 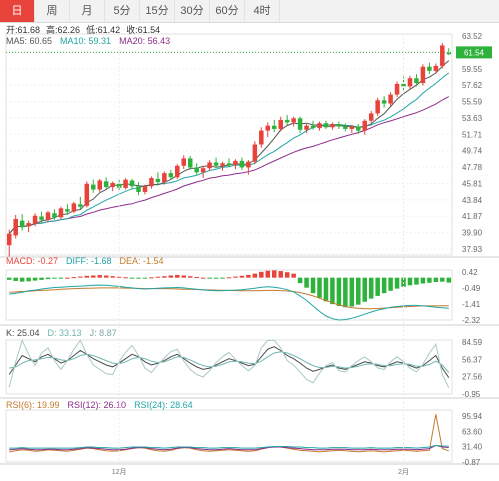 What do you see at coordinates (63, 29) in the screenshot?
I see `price-info-high: 高:62.26` at bounding box center [63, 29].